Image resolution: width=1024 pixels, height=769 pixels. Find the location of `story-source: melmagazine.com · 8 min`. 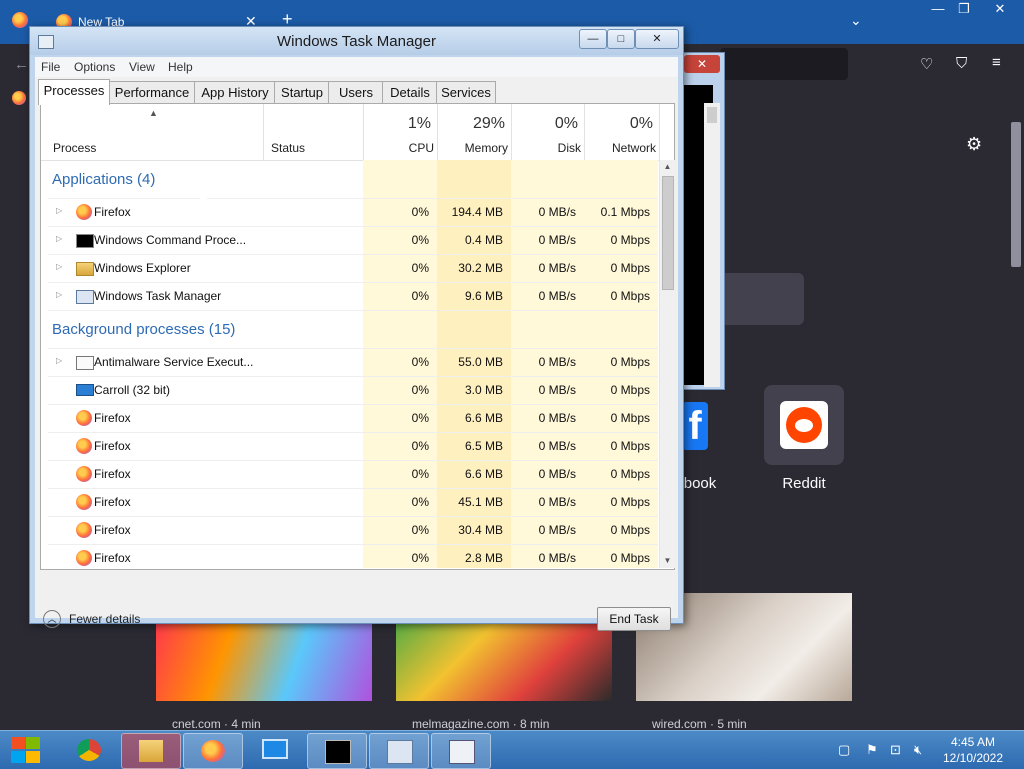

story-source: melmagazine.com · 8 min is located at coordinates (481, 724).